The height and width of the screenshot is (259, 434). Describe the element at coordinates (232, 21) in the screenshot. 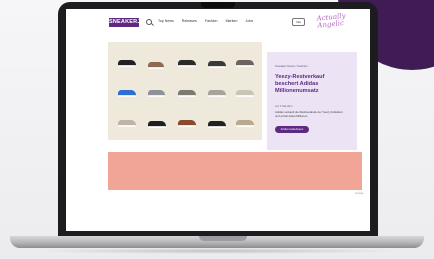

I see `nav-item-marken: Marken` at that location.